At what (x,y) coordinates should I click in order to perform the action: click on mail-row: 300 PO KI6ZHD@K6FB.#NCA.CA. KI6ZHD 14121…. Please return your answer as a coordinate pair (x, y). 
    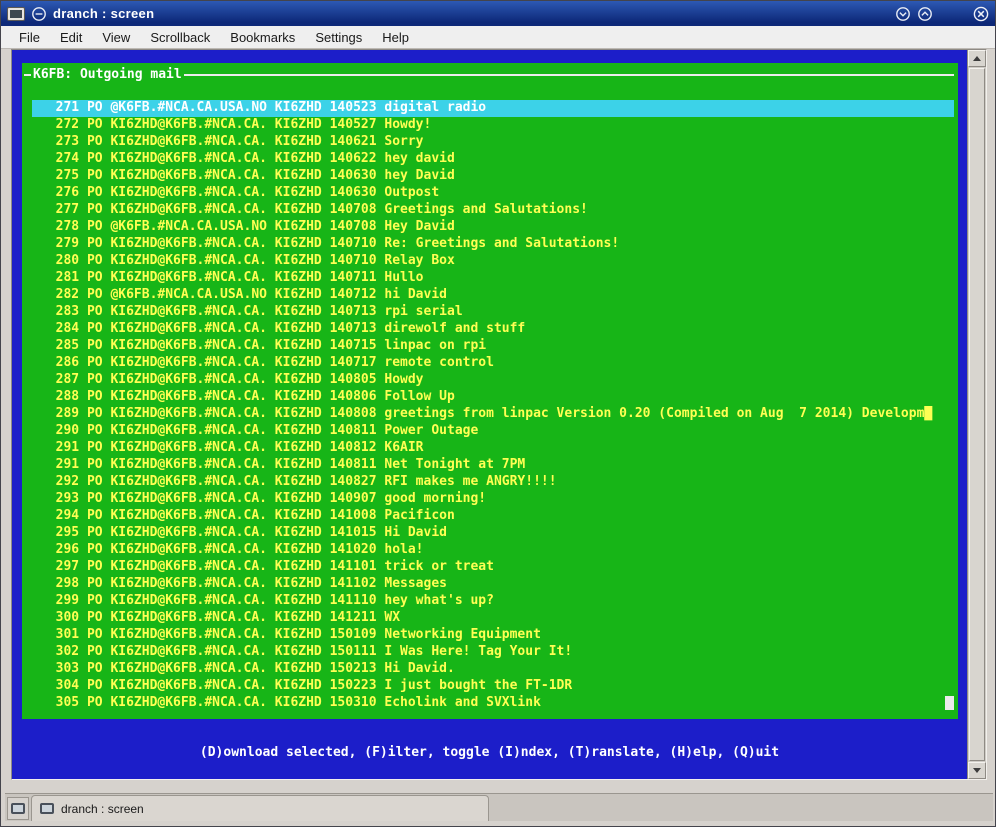
    Looking at the image, I should click on (493, 618).